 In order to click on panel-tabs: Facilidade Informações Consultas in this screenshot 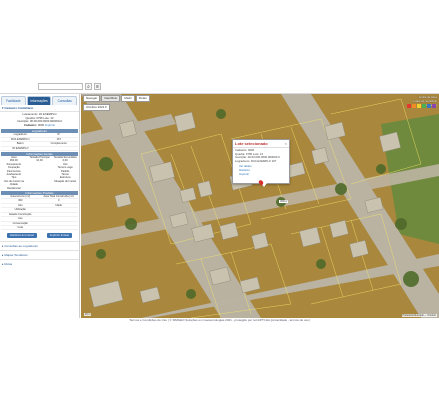, I will do `click(39, 100)`.